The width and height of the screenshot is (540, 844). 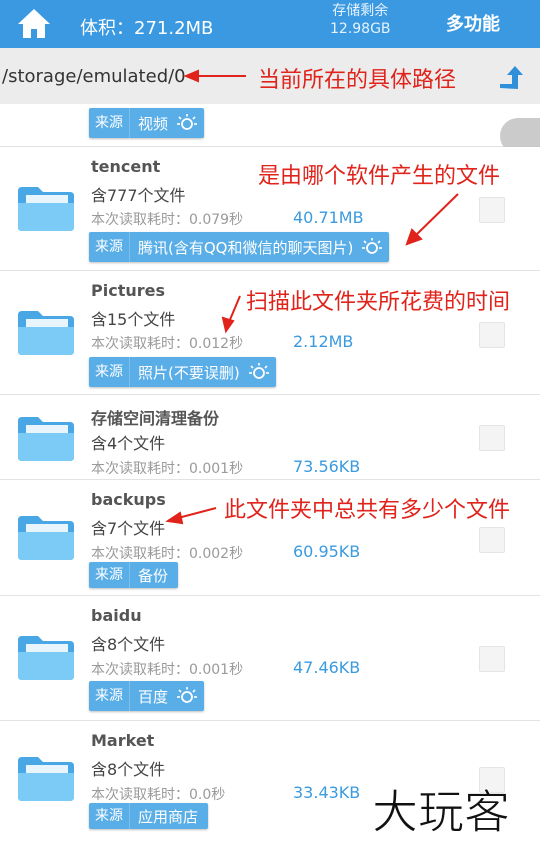 What do you see at coordinates (473, 23) in the screenshot?
I see `multi-function-button: 多功能` at bounding box center [473, 23].